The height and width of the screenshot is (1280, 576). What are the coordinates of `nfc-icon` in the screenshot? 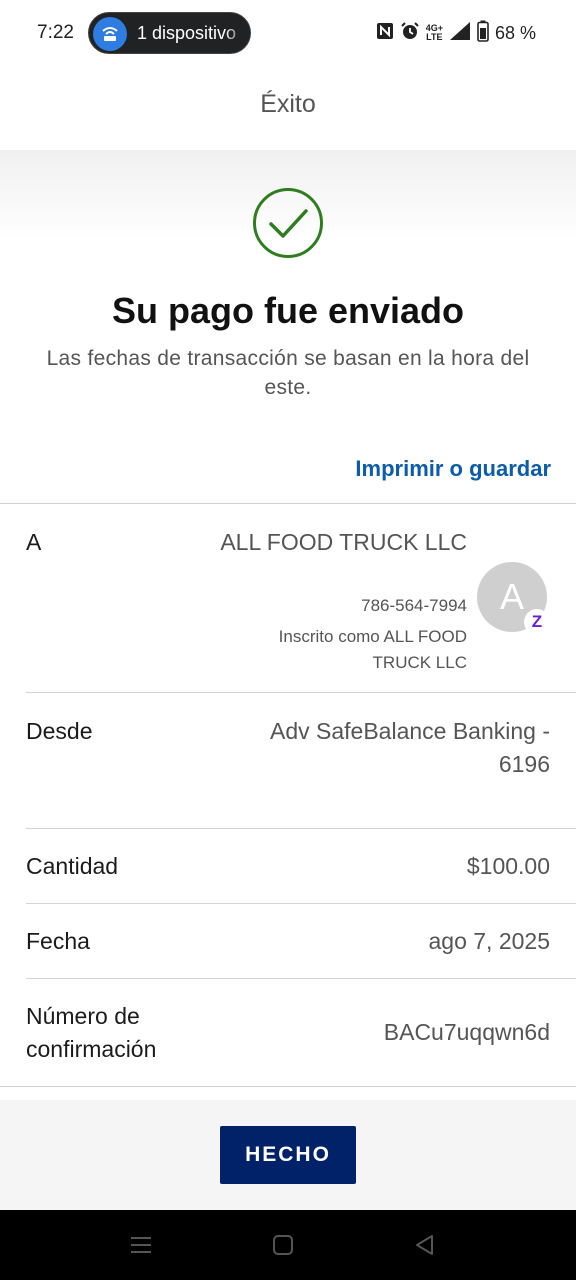 It's located at (385, 33).